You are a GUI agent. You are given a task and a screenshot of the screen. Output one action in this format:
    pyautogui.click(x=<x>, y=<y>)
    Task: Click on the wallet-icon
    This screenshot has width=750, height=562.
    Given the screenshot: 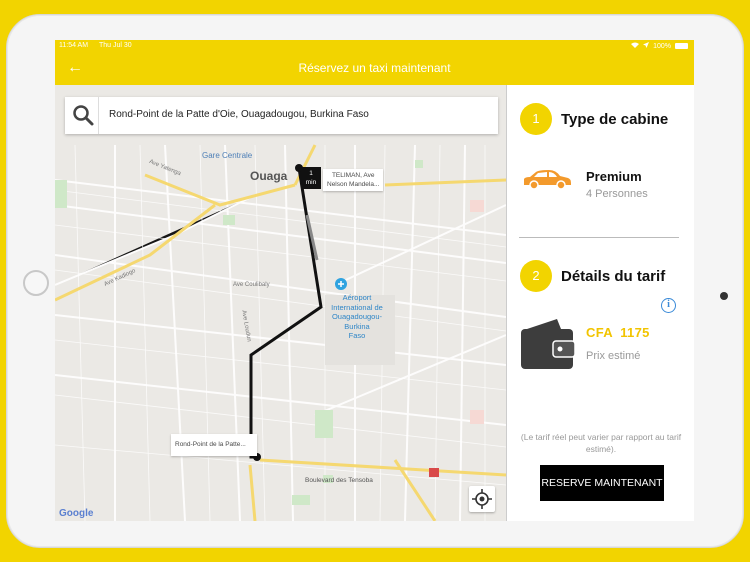 What is the action you would take?
    pyautogui.click(x=547, y=347)
    